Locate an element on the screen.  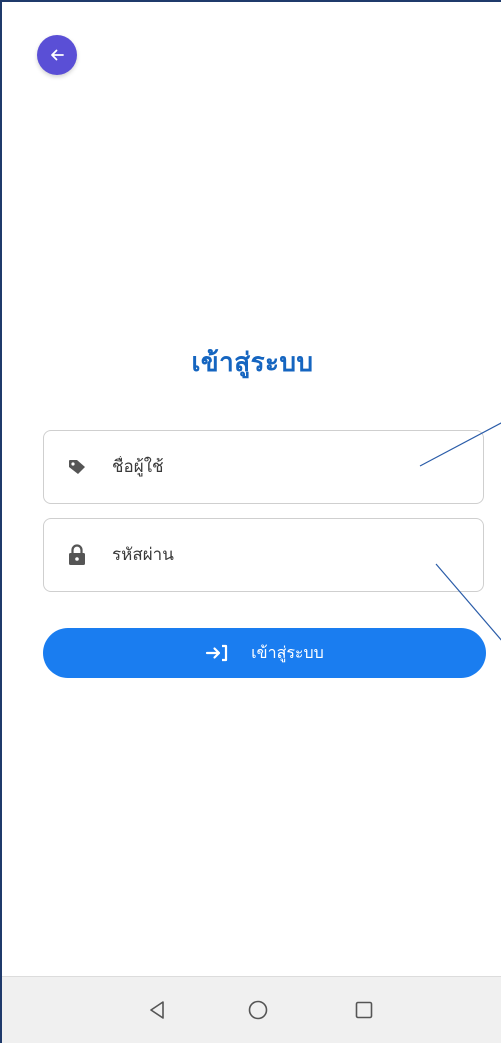
square-recents-icon is located at coordinates (364, 1010).